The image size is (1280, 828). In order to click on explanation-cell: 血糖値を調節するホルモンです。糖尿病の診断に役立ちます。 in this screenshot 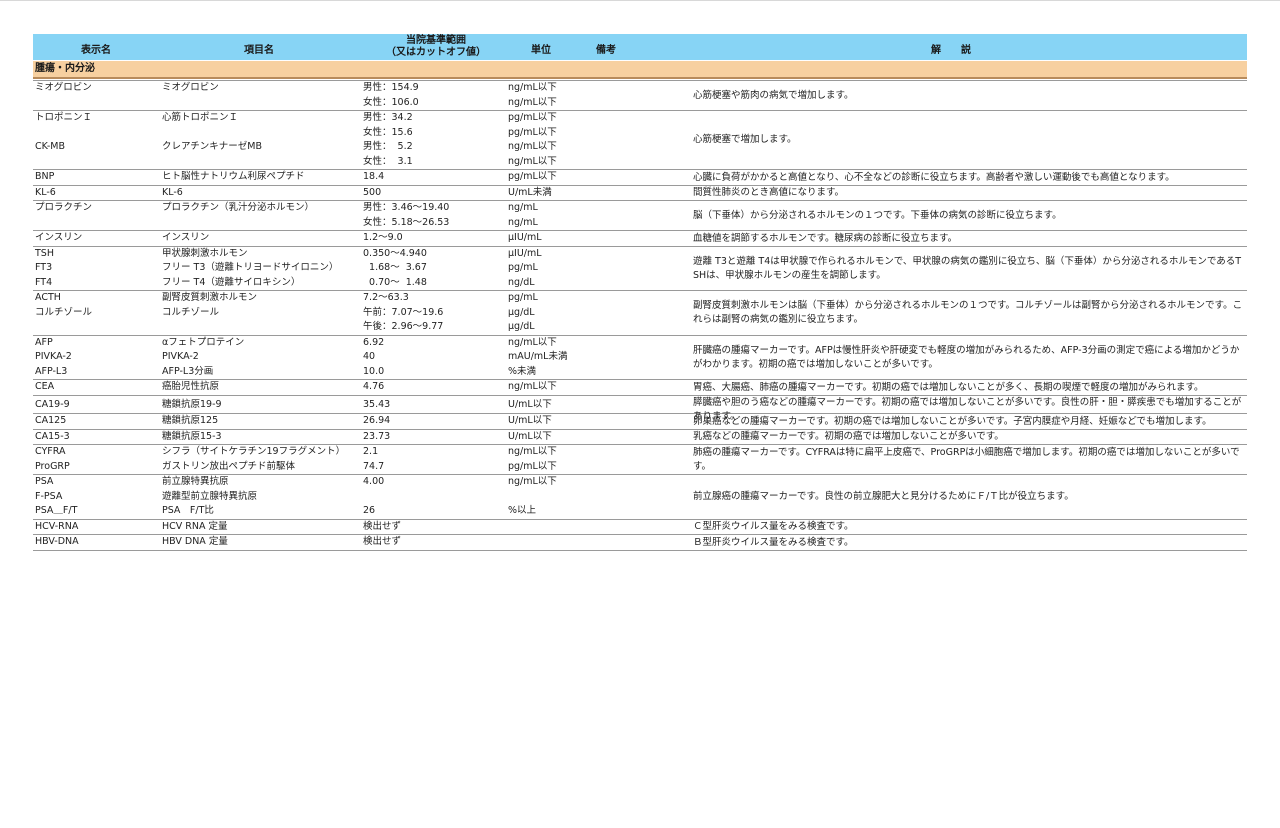, I will do `click(825, 238)`.